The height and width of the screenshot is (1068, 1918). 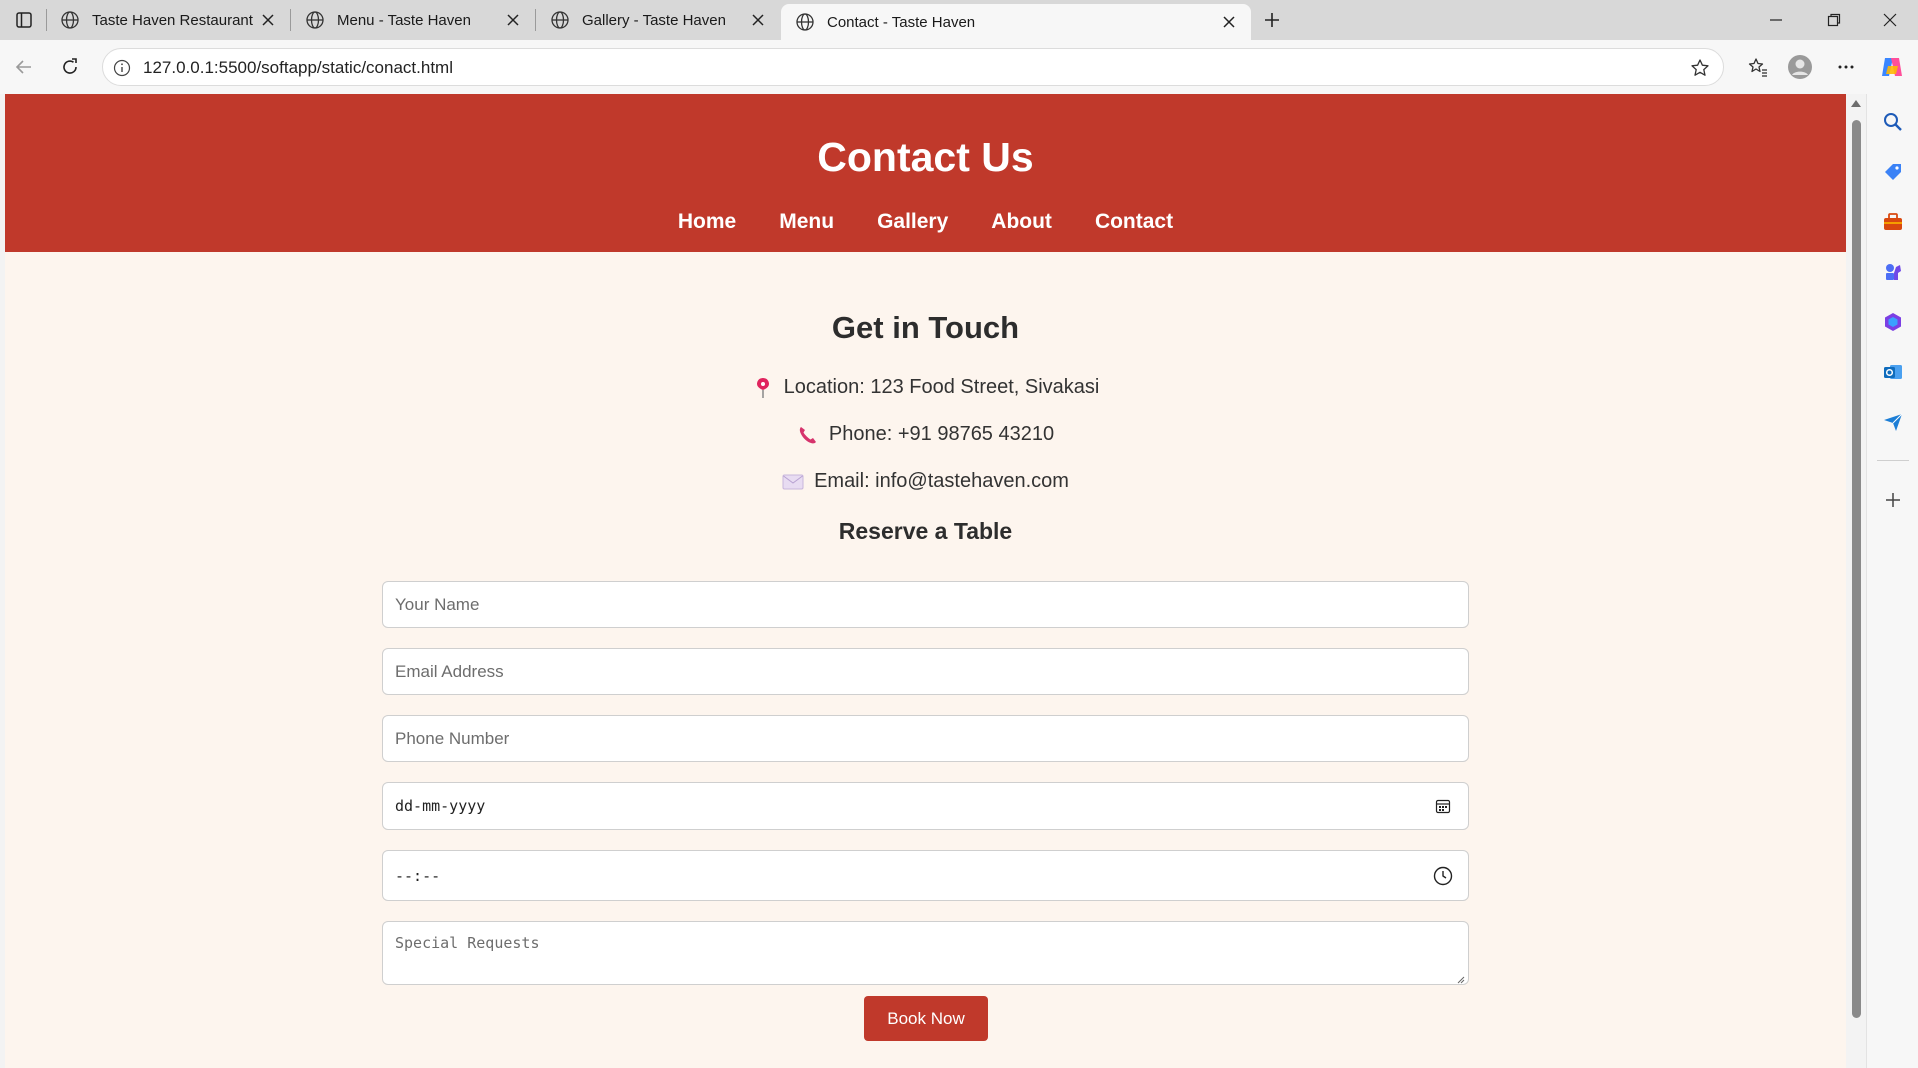 What do you see at coordinates (1893, 422) in the screenshot?
I see `send-icon` at bounding box center [1893, 422].